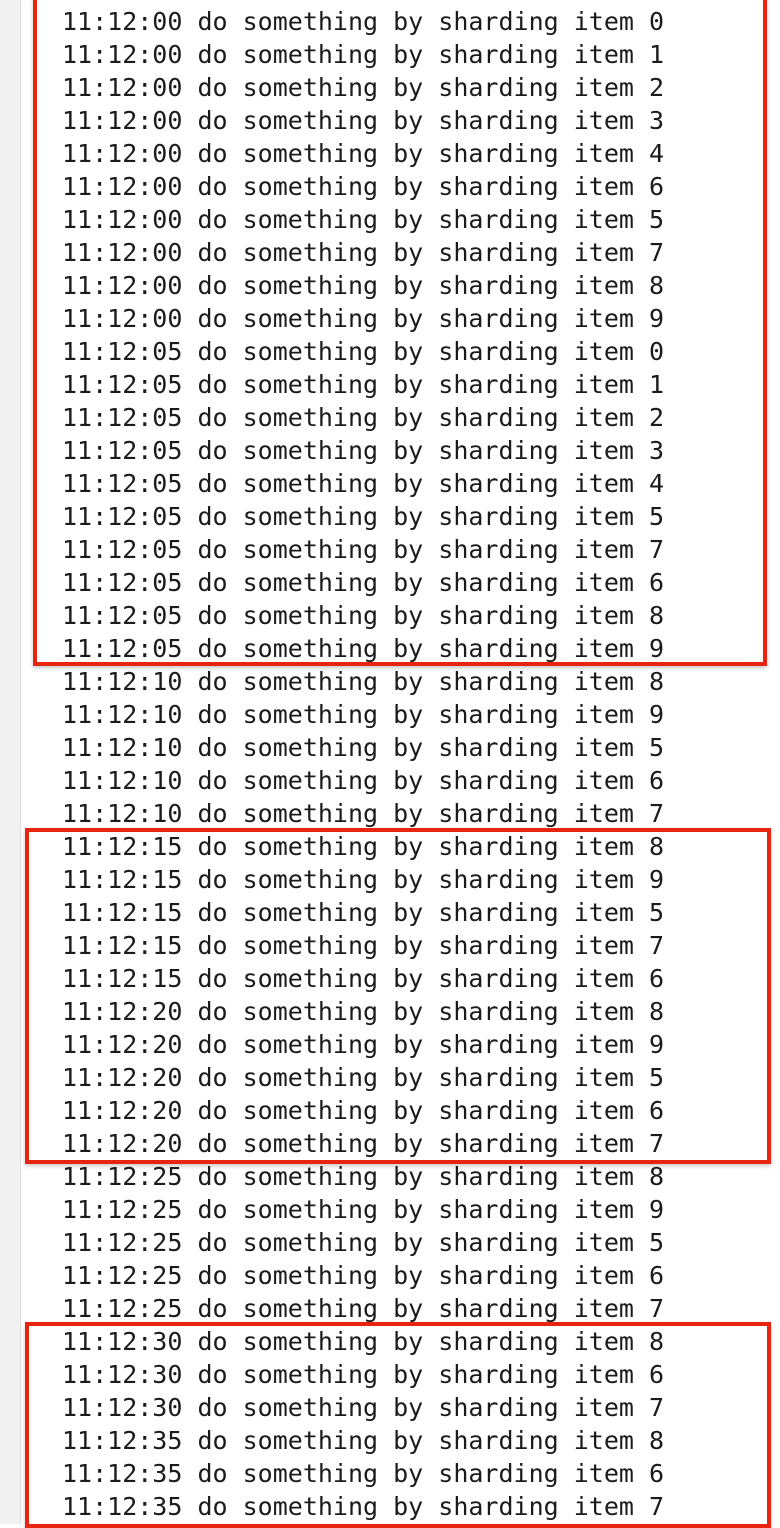  I want to click on log-line: 11:12:05 do something by sharding item 5, so click(363, 516).